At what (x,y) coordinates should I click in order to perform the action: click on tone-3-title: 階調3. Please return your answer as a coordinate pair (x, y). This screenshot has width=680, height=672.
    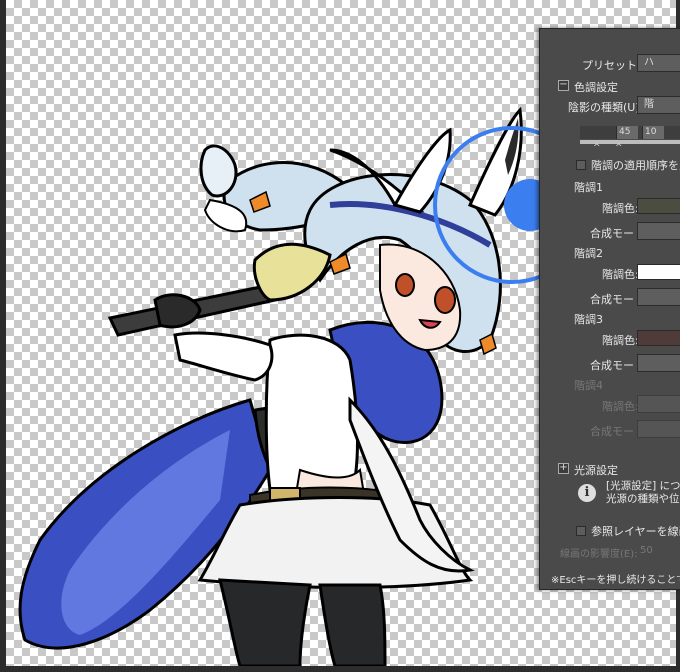
    Looking at the image, I should click on (588, 319).